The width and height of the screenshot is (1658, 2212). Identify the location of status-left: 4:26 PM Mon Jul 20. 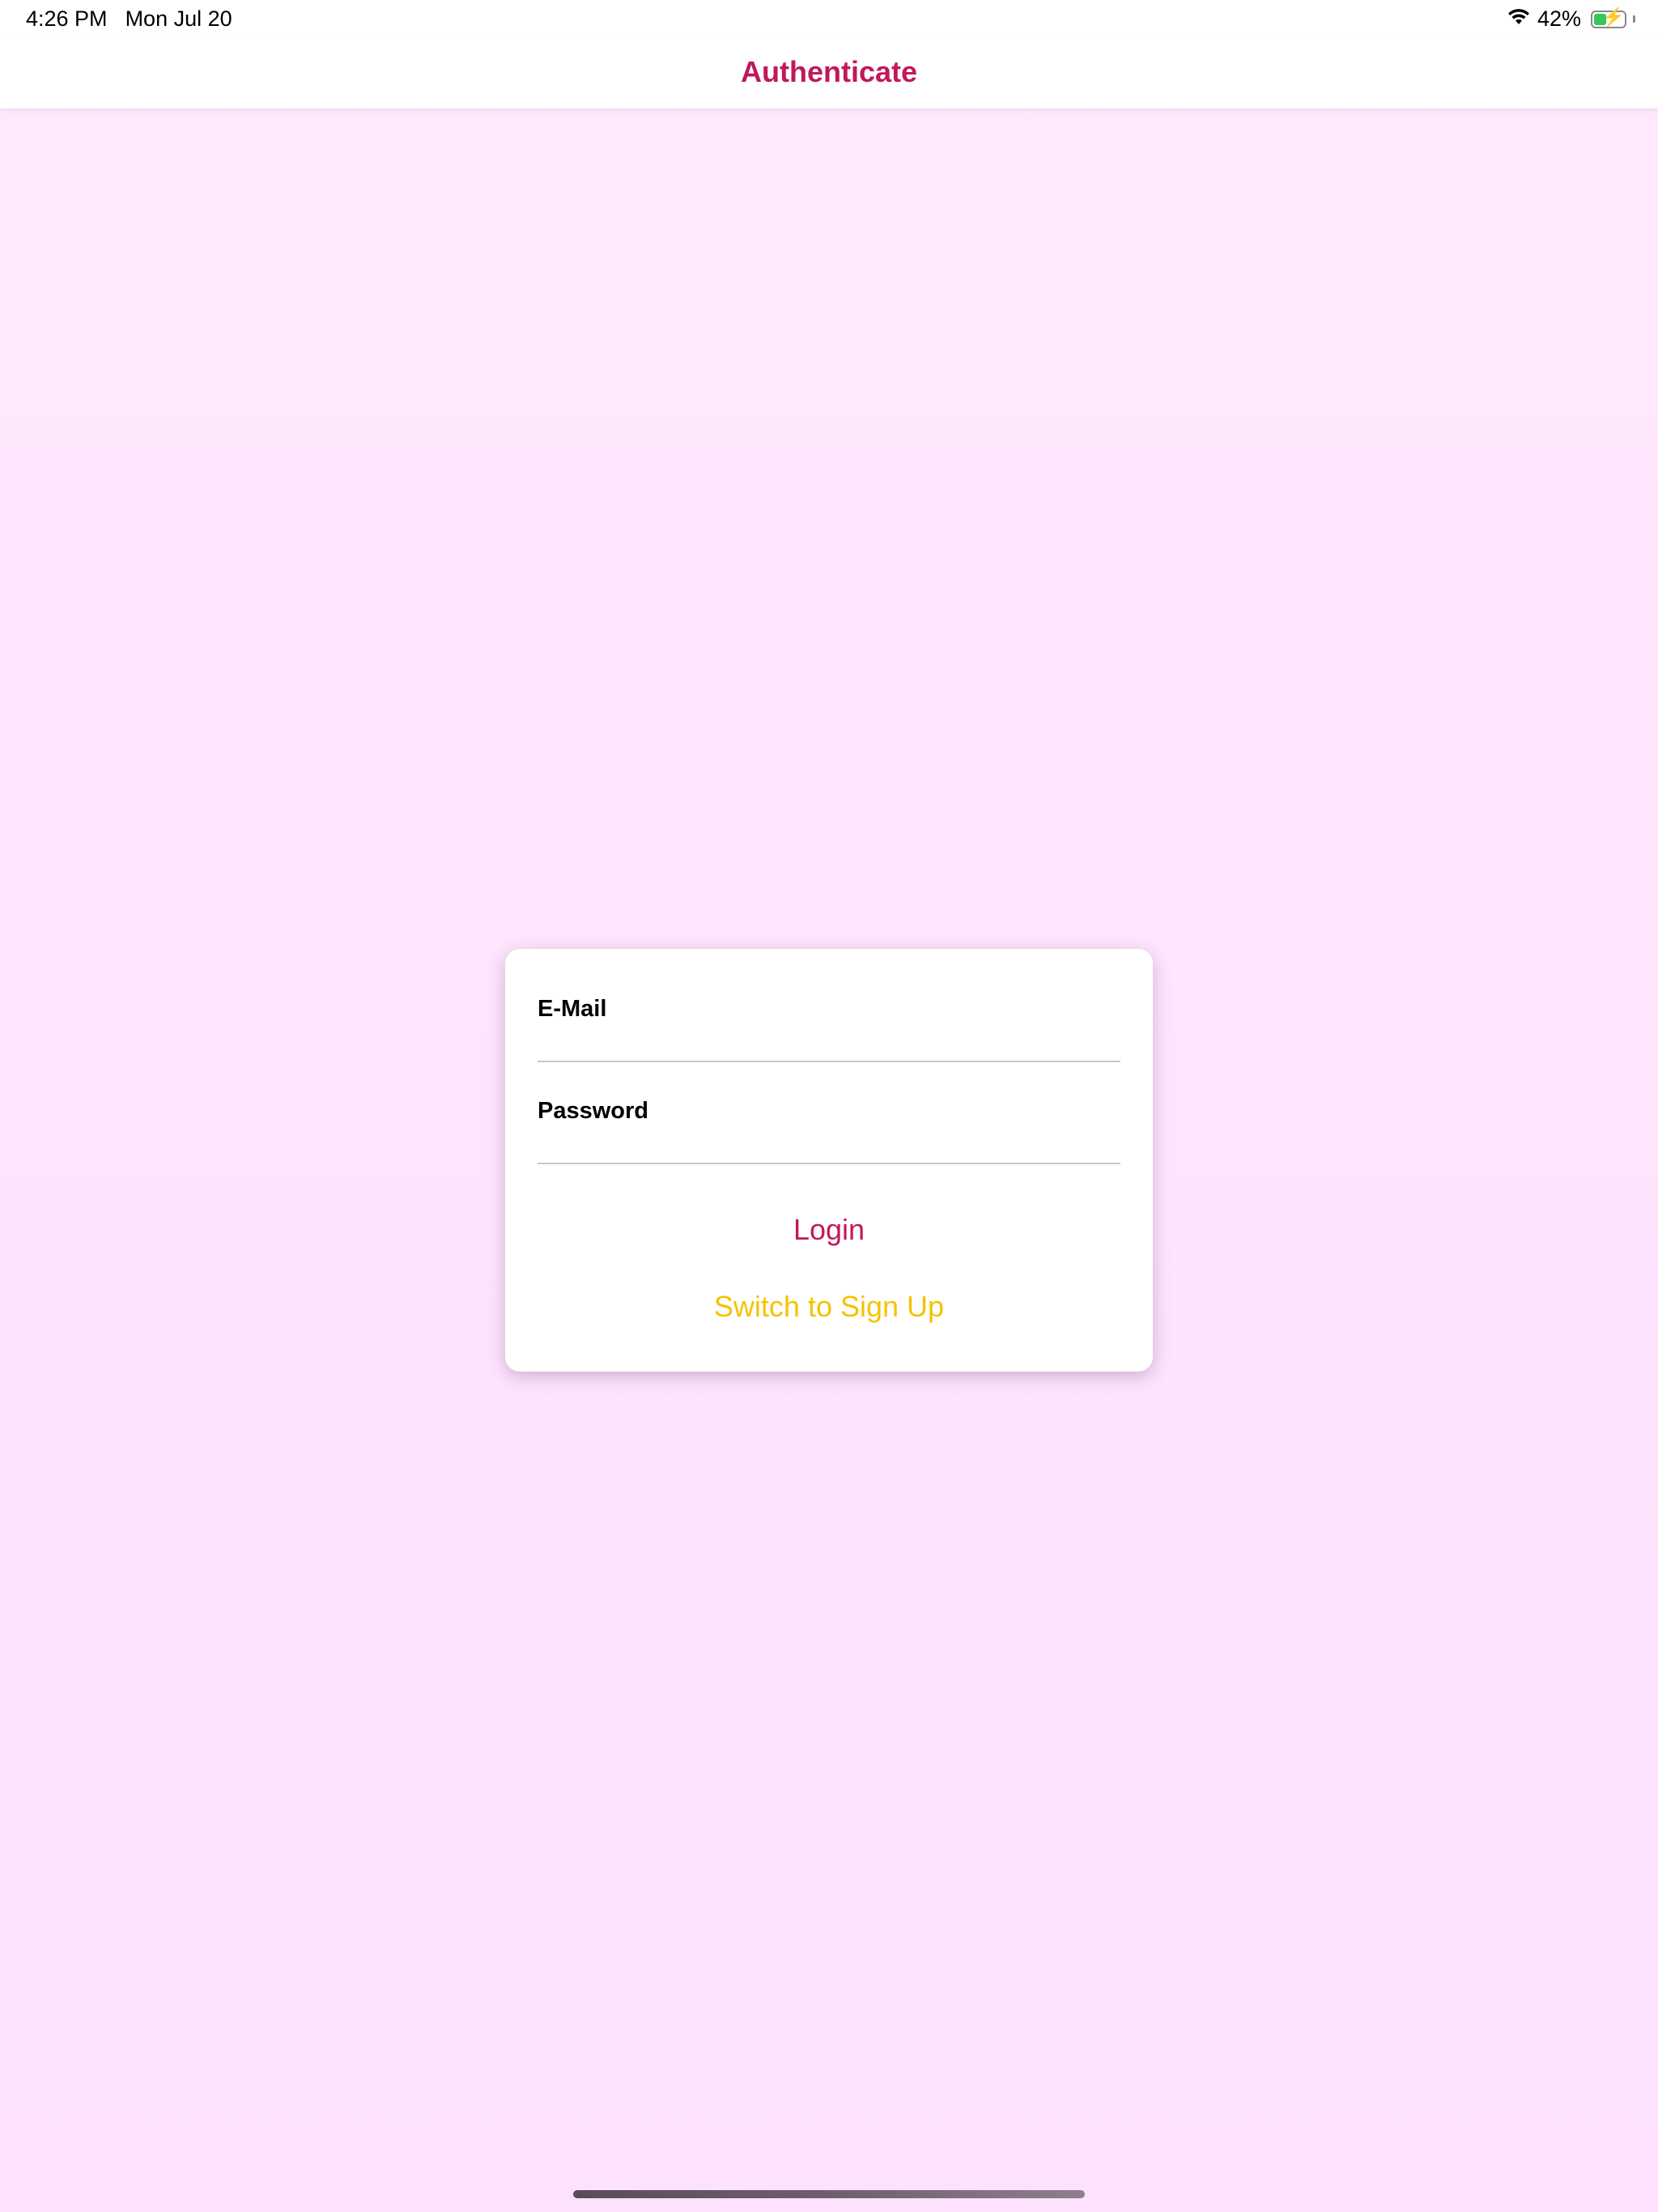
(129, 19).